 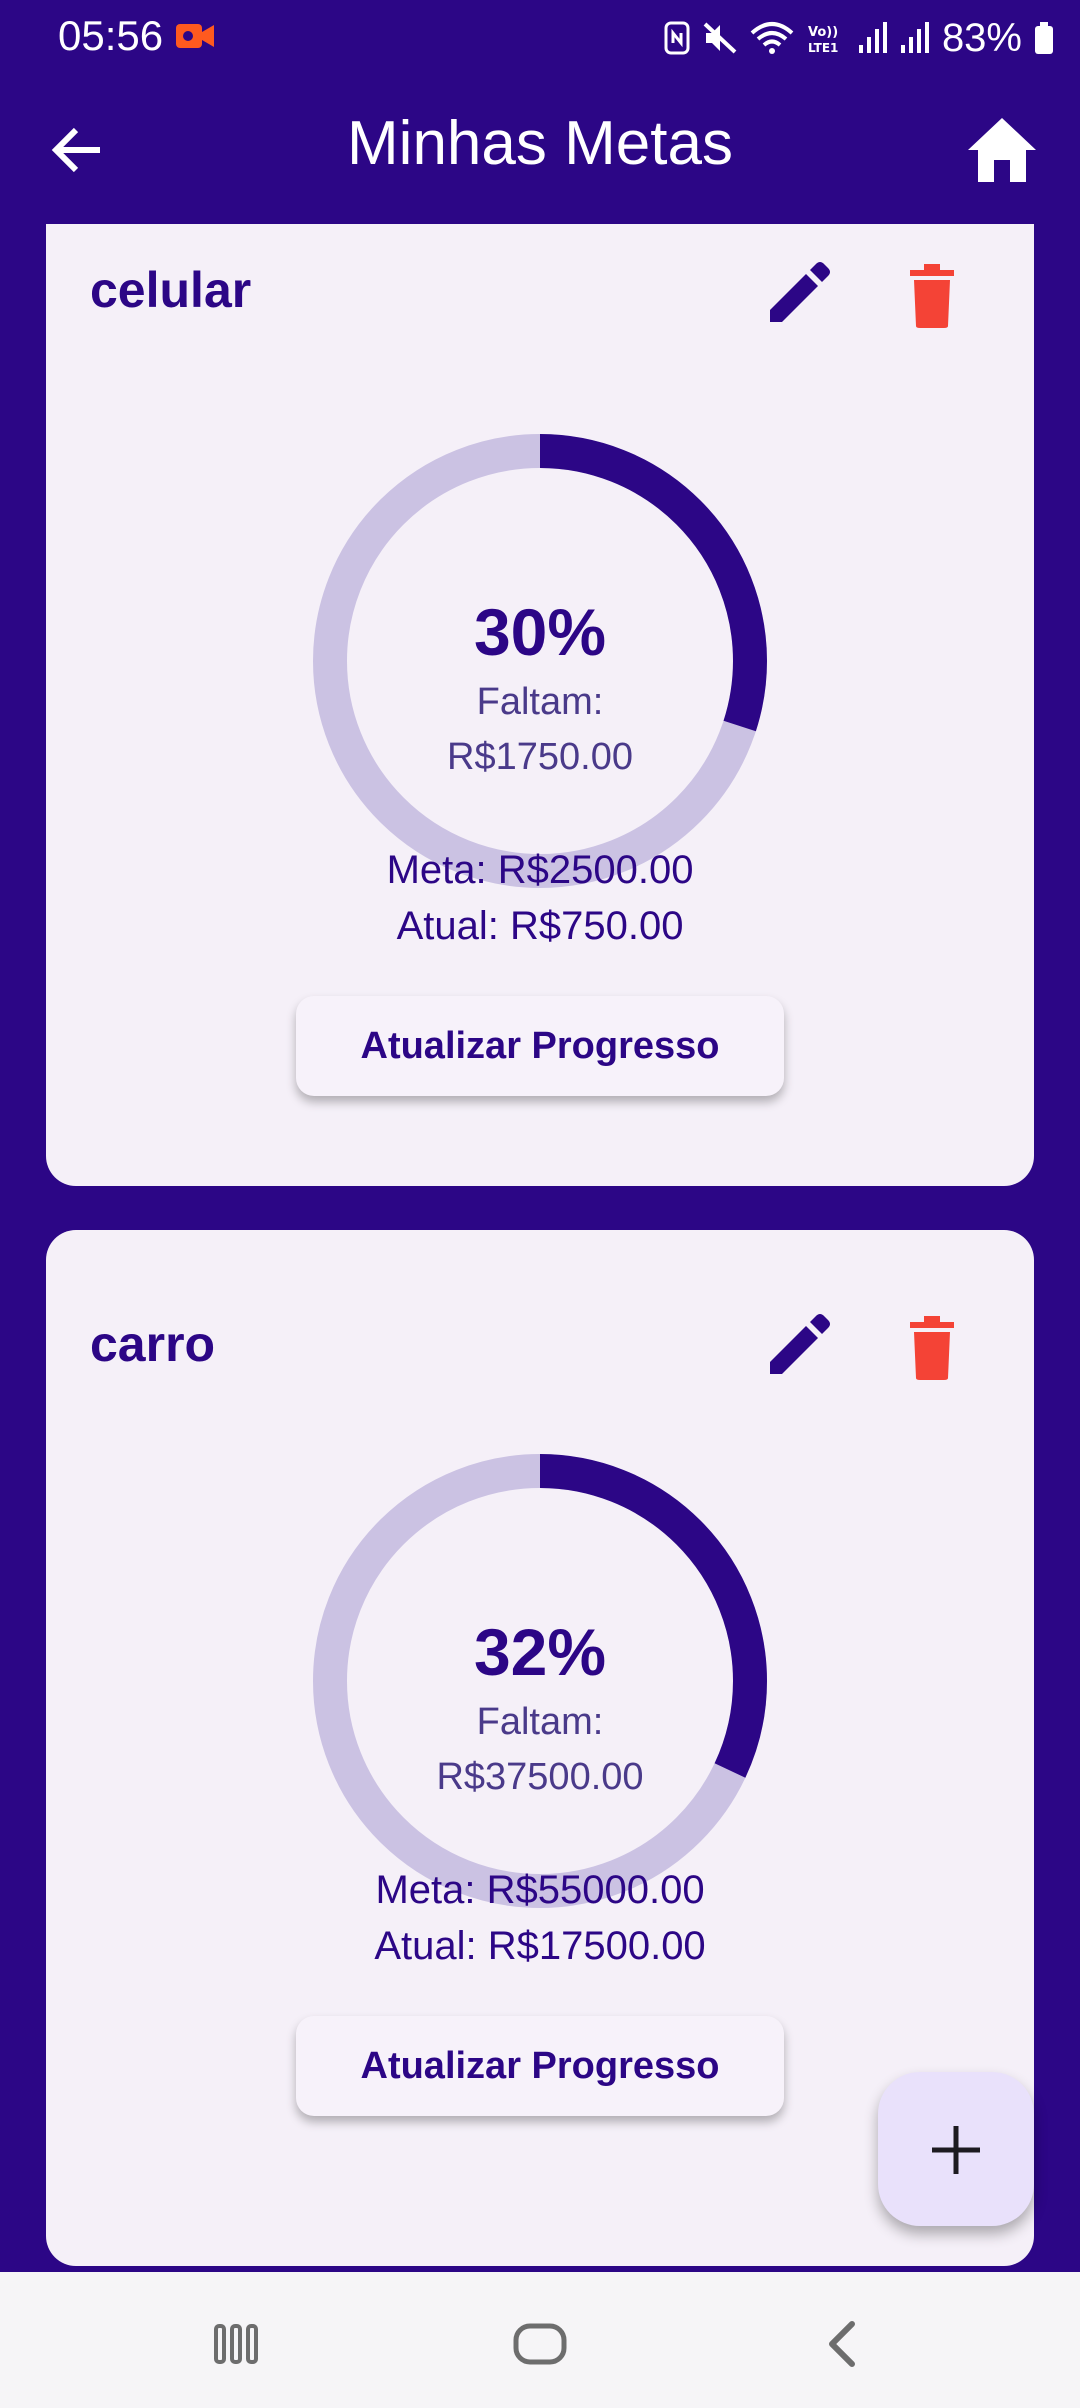 I want to click on goal-target: Meta: R$55000.00, so click(x=540, y=1890).